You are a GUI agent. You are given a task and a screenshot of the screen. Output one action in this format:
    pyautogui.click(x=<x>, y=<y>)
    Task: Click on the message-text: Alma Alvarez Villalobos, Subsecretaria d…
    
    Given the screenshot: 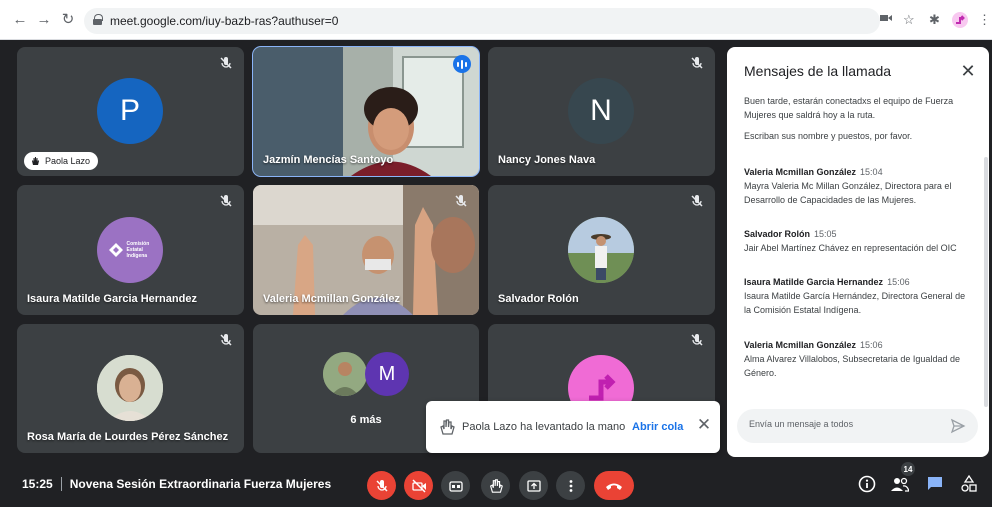 What is the action you would take?
    pyautogui.click(x=852, y=366)
    